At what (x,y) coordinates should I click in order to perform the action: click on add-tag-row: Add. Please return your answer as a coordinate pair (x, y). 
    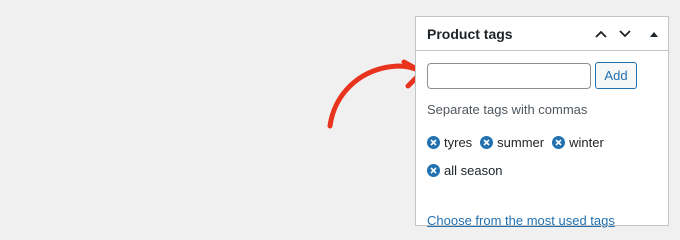
    Looking at the image, I should click on (542, 75).